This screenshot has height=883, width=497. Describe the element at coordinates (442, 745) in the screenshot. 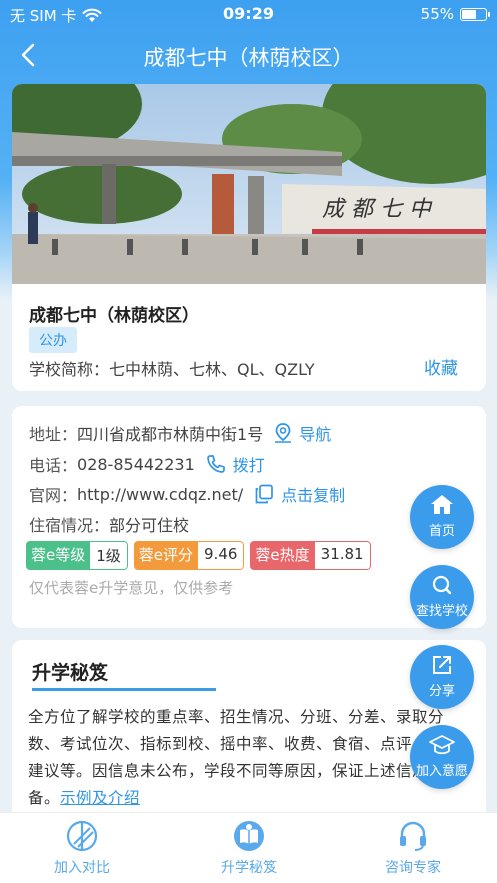

I see `graduation-cap-icon` at that location.